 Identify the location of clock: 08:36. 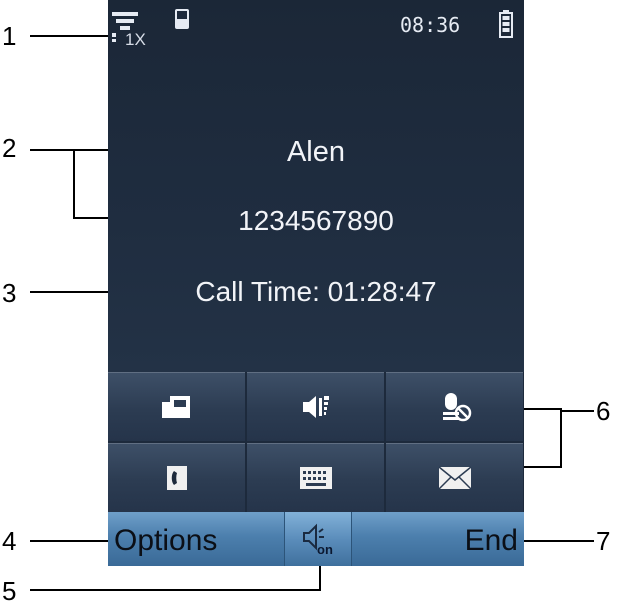
(430, 25).